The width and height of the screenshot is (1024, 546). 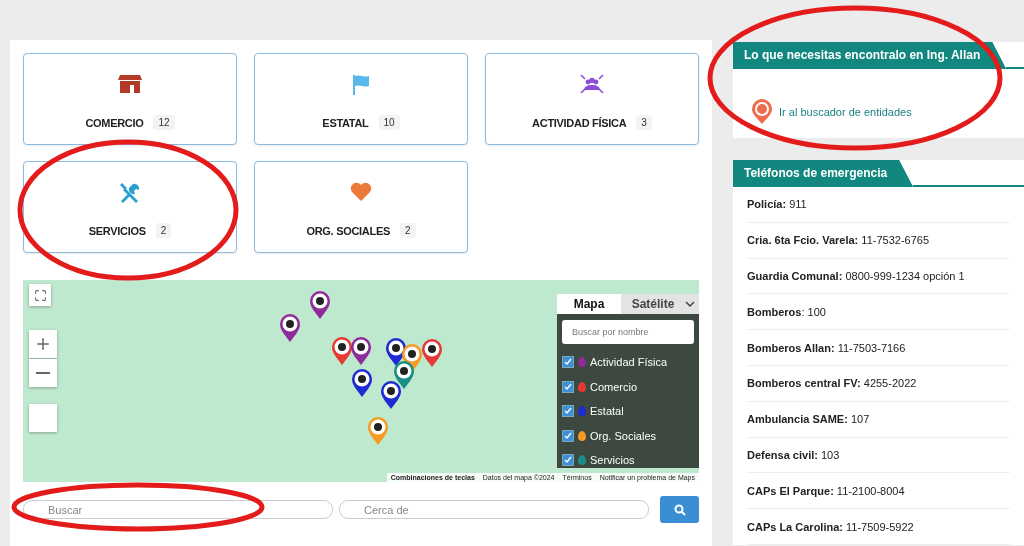 What do you see at coordinates (813, 311) in the screenshot?
I see `phone-number: : 100` at bounding box center [813, 311].